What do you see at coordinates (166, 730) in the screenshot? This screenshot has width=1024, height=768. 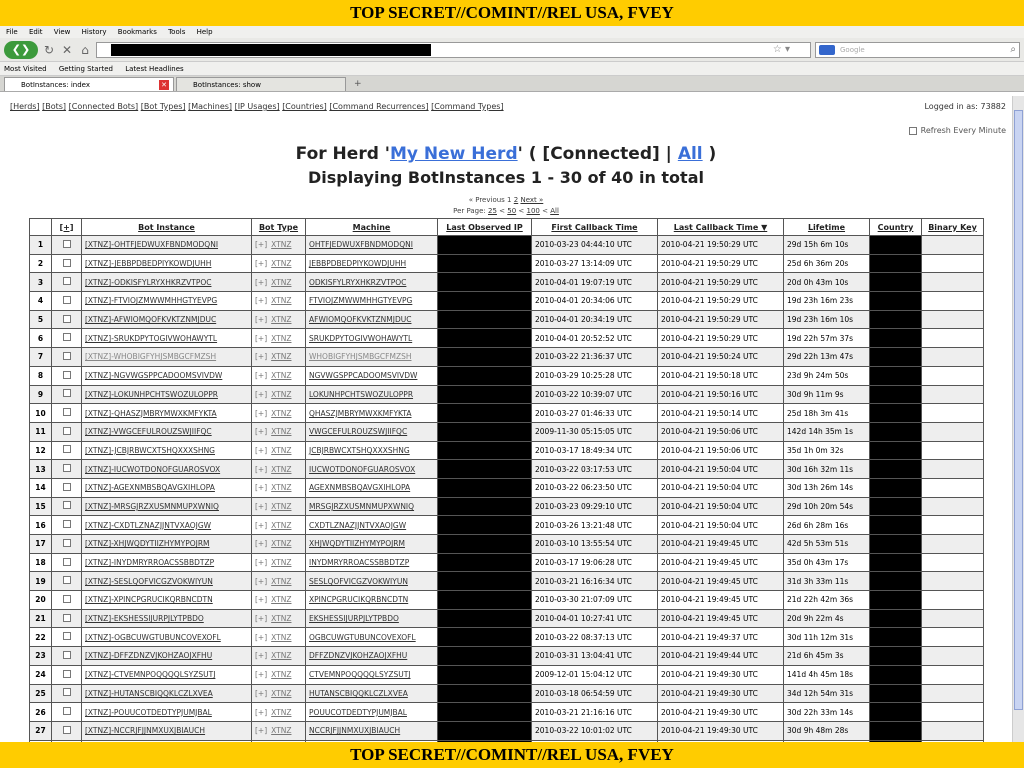 I see `bot-instance-link: [XTNZ]-NCCRJFJJNMXUXJBIAUCH` at bounding box center [166, 730].